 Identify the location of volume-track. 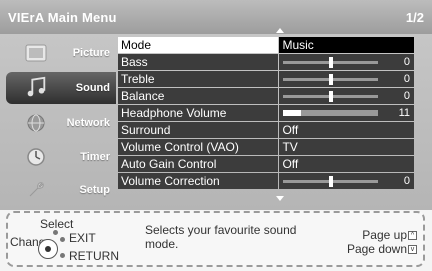
(331, 113).